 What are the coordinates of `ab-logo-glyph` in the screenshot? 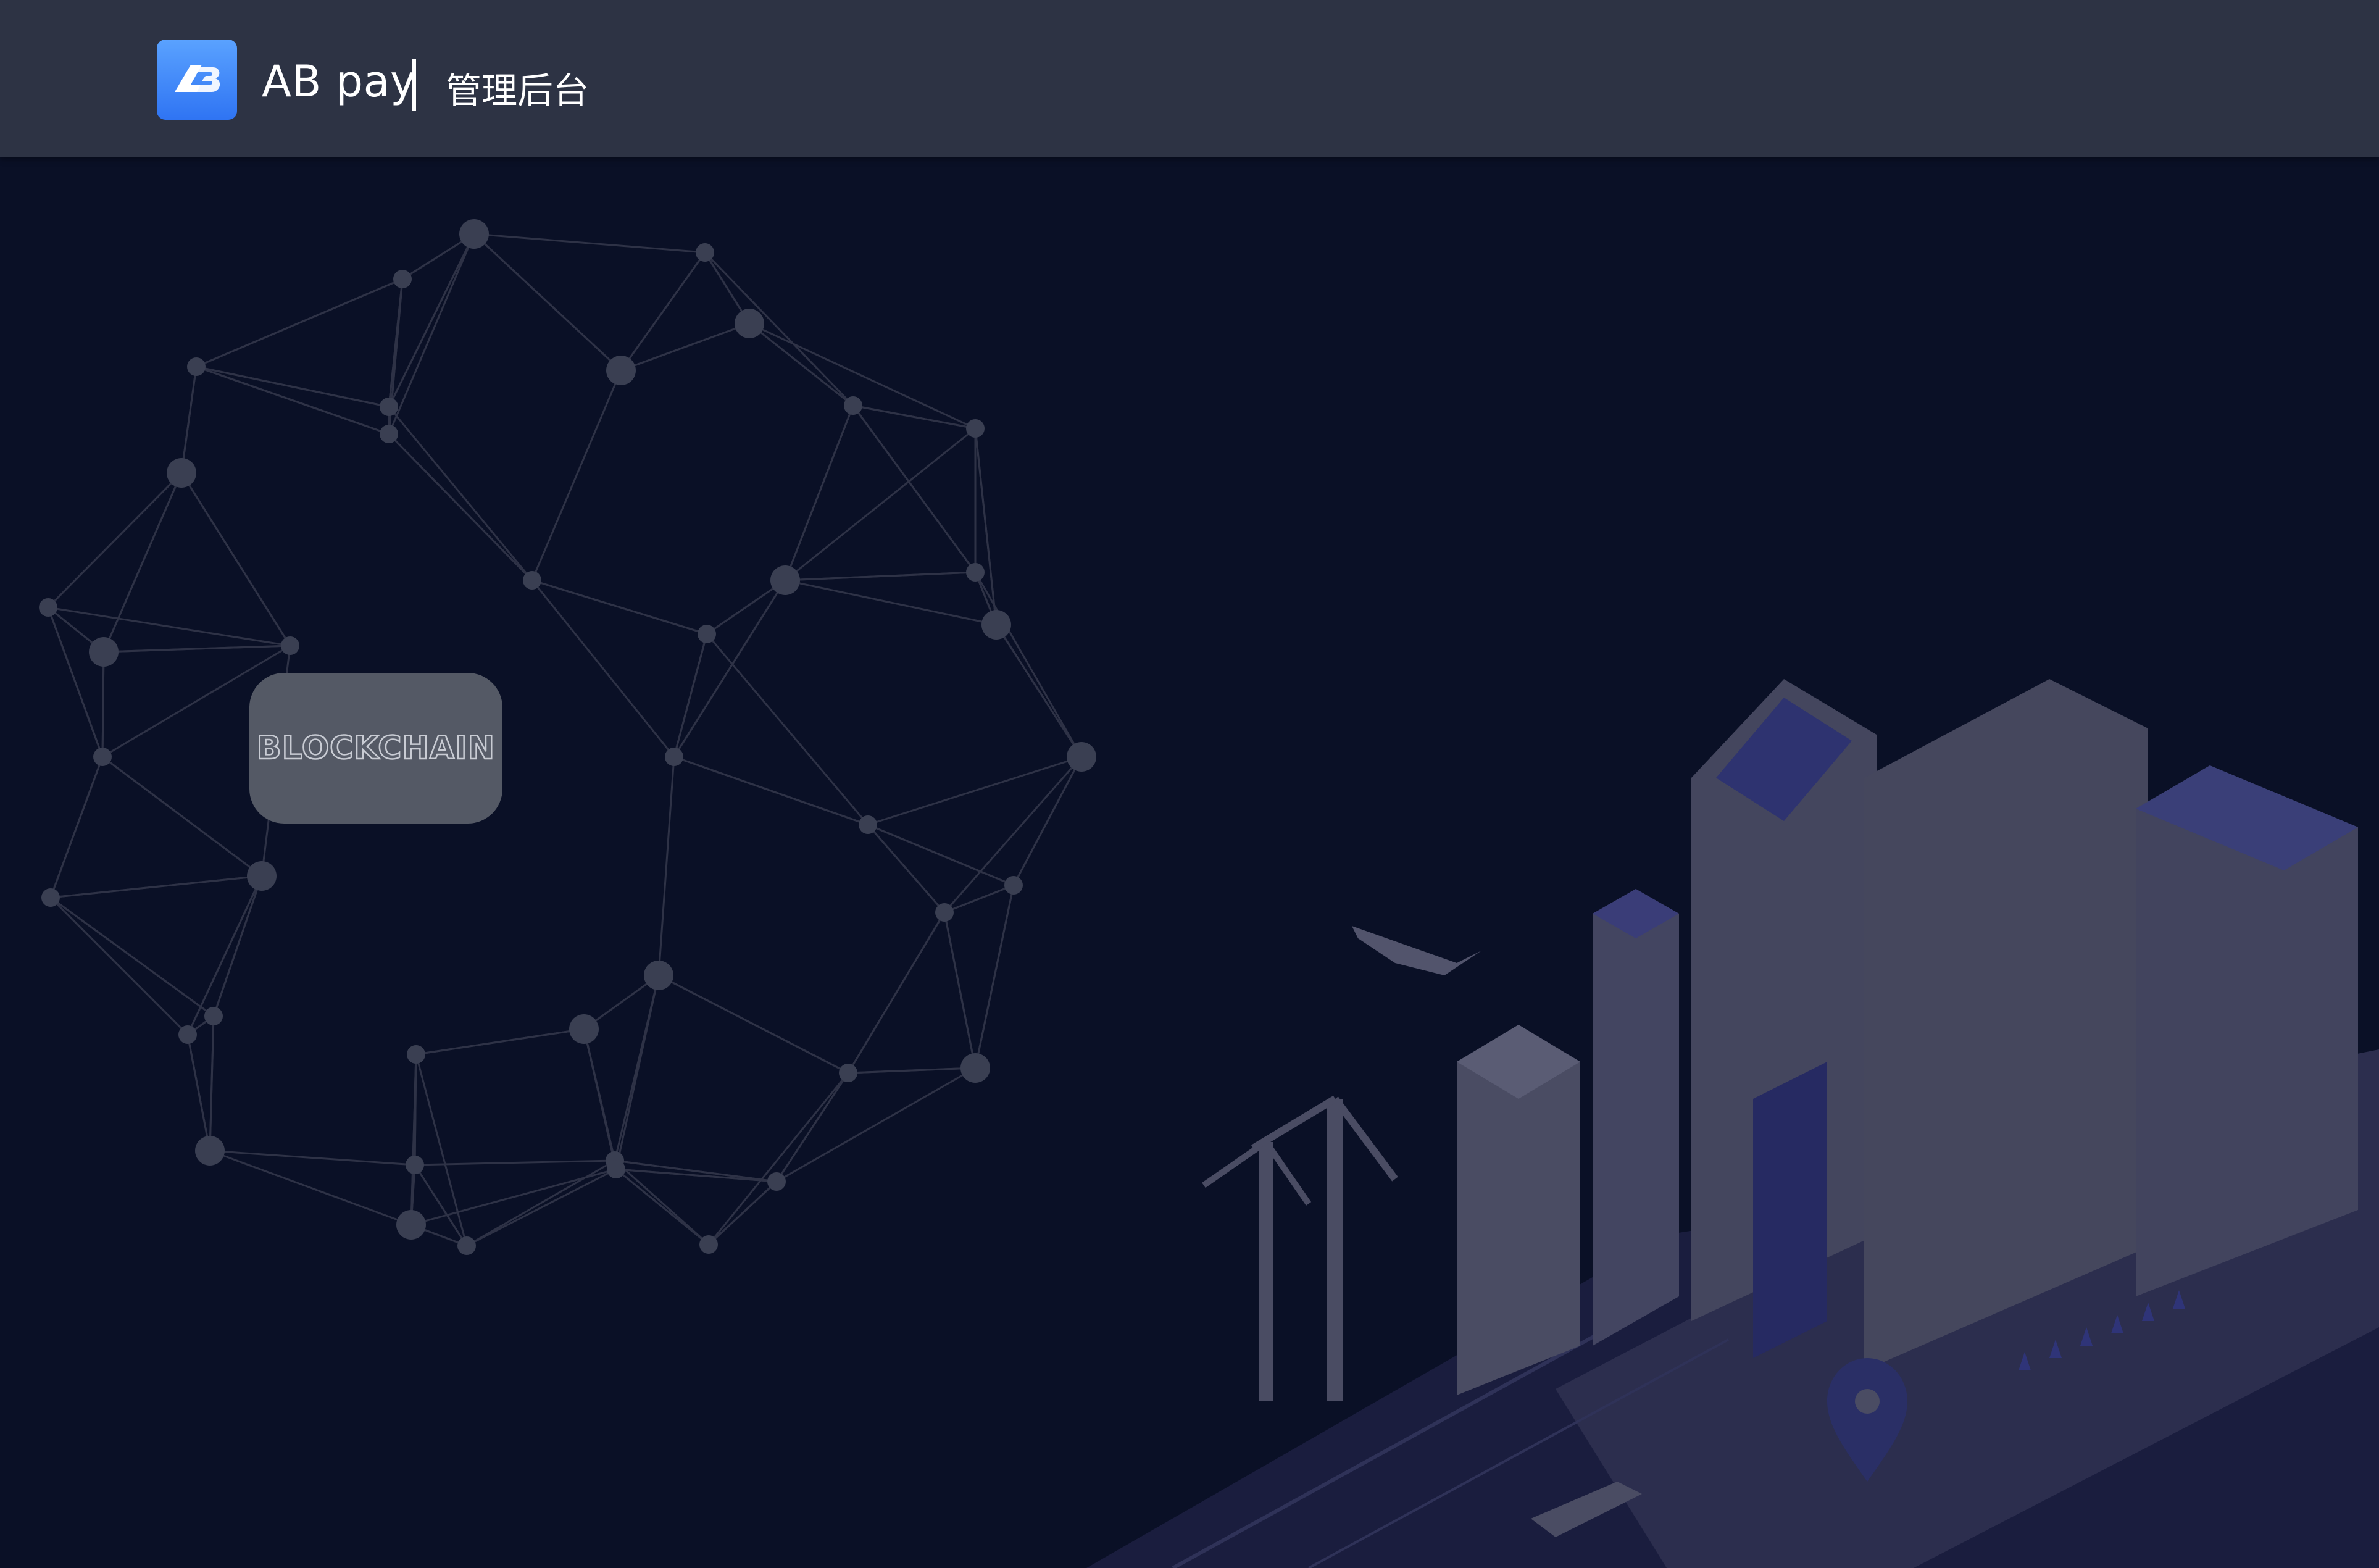 It's located at (197, 78).